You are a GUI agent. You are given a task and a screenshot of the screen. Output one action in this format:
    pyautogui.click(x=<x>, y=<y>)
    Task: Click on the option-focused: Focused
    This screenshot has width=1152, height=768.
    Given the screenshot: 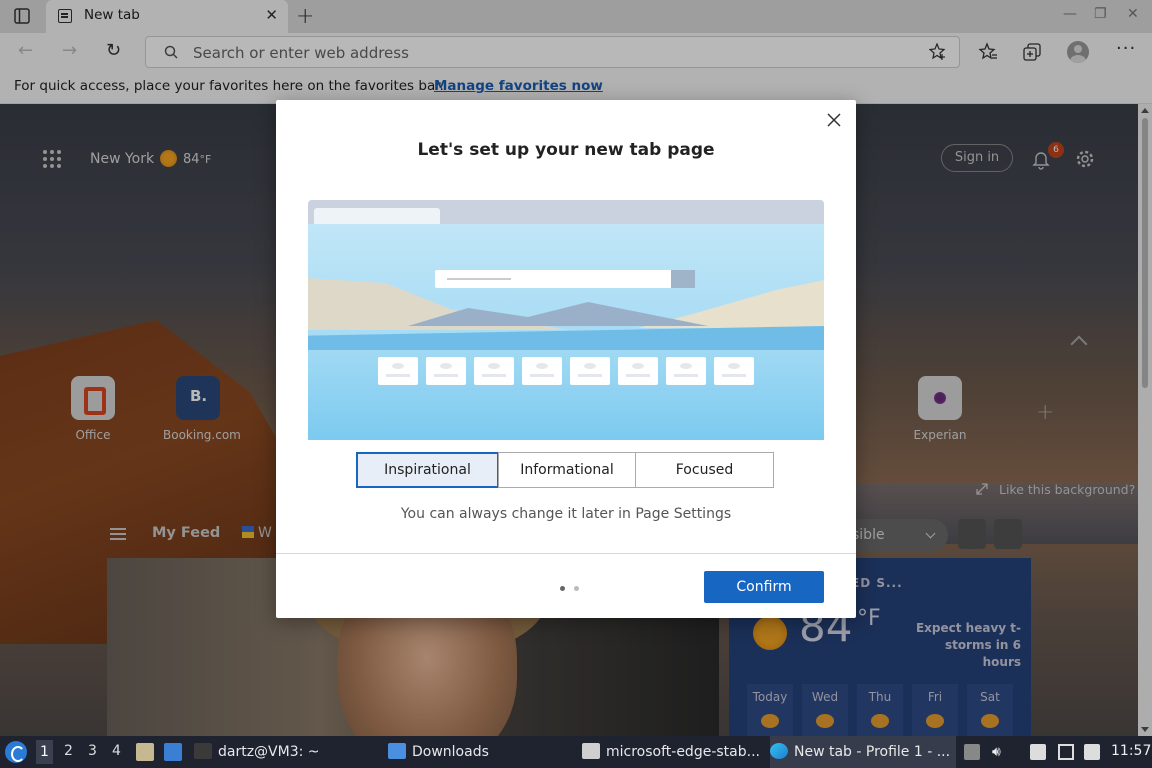 What is the action you would take?
    pyautogui.click(x=704, y=470)
    